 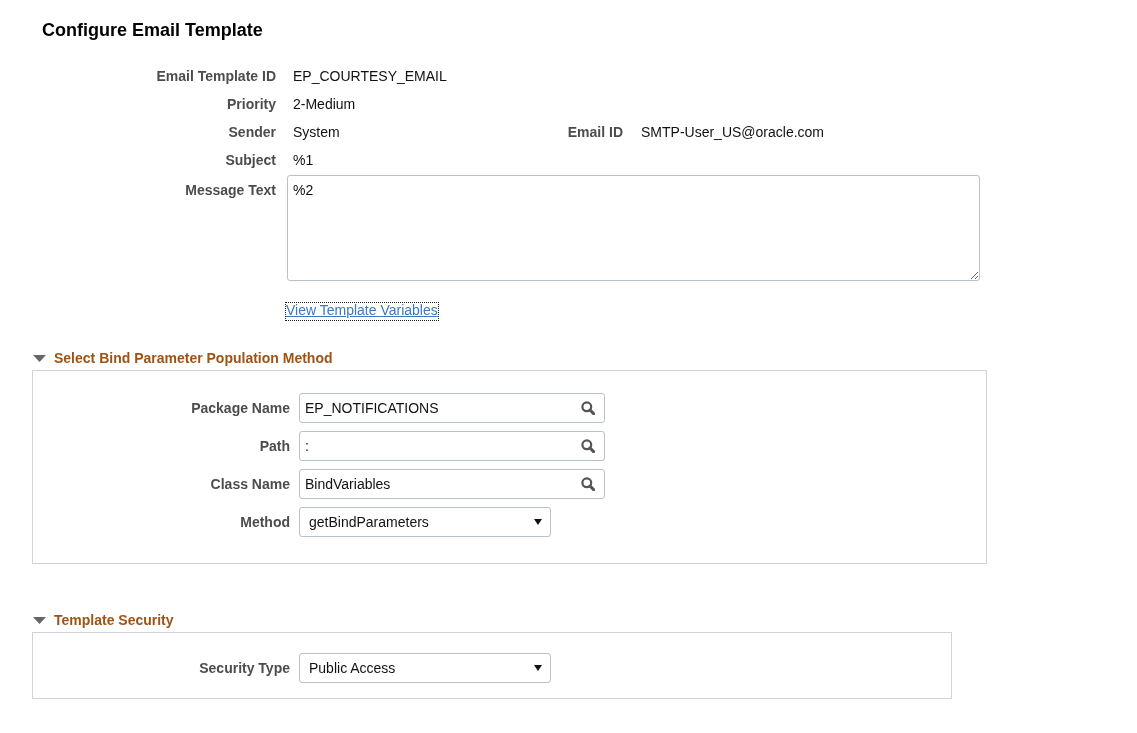 What do you see at coordinates (252, 132) in the screenshot?
I see `field-label: Sender` at bounding box center [252, 132].